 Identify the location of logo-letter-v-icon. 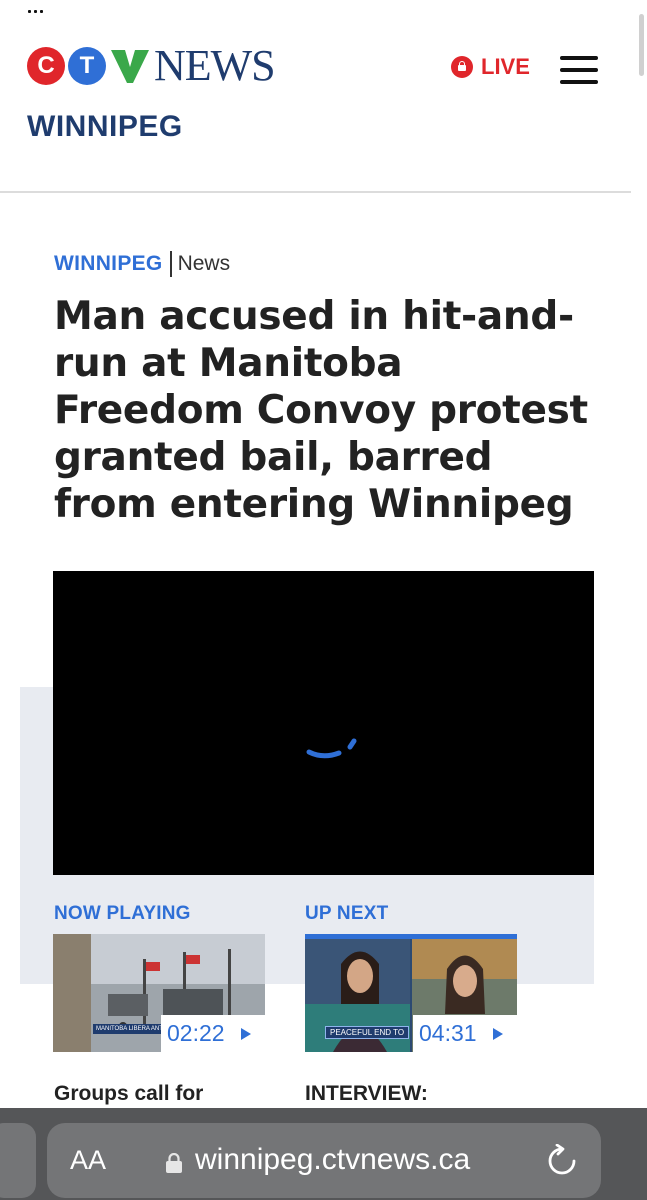
(130, 66).